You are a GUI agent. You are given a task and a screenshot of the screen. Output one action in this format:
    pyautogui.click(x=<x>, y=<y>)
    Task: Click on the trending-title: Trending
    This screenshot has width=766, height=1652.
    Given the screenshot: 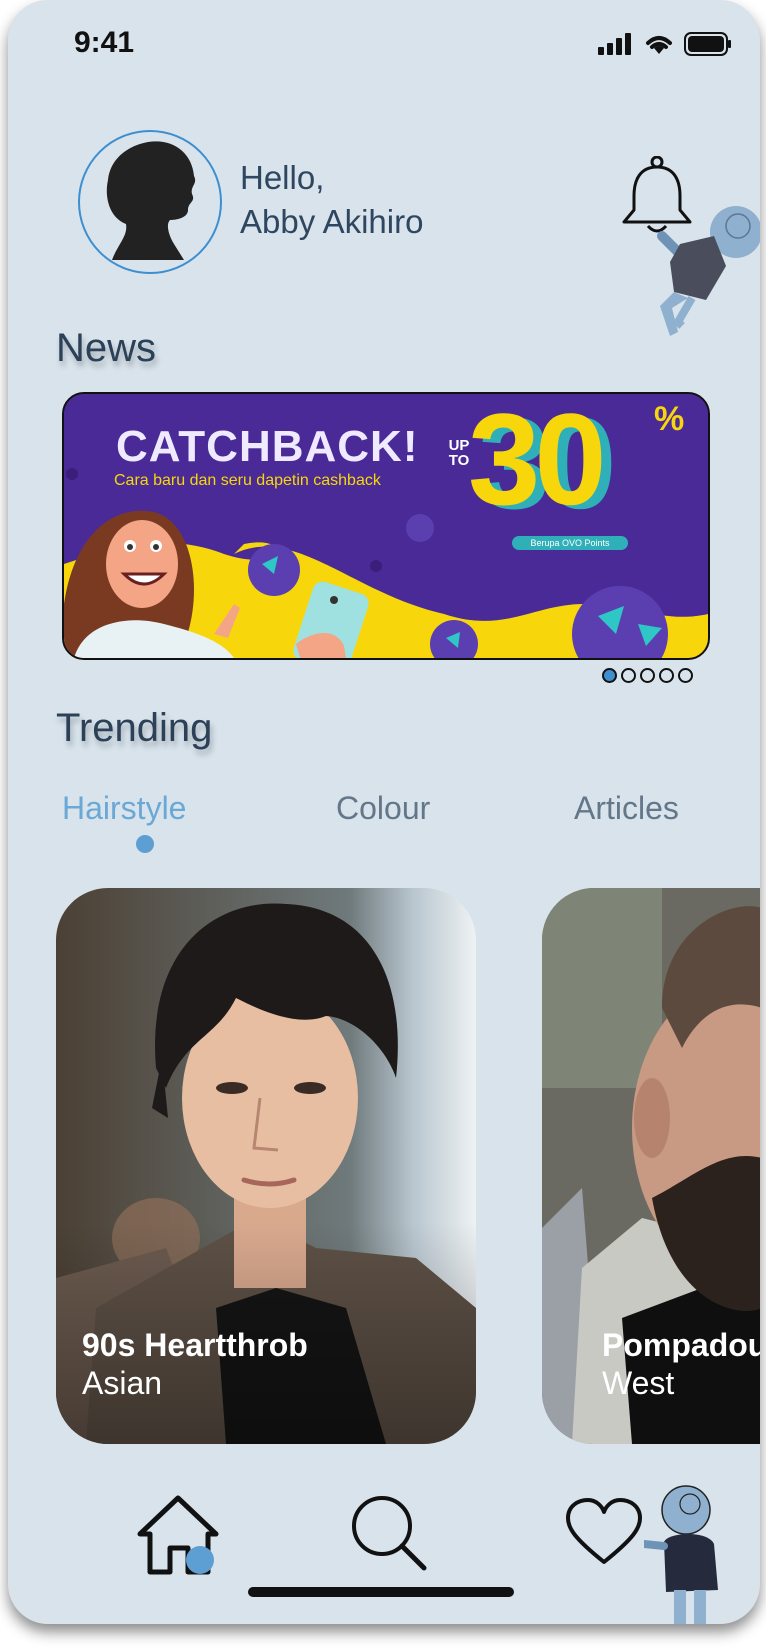 What is the action you would take?
    pyautogui.click(x=134, y=728)
    